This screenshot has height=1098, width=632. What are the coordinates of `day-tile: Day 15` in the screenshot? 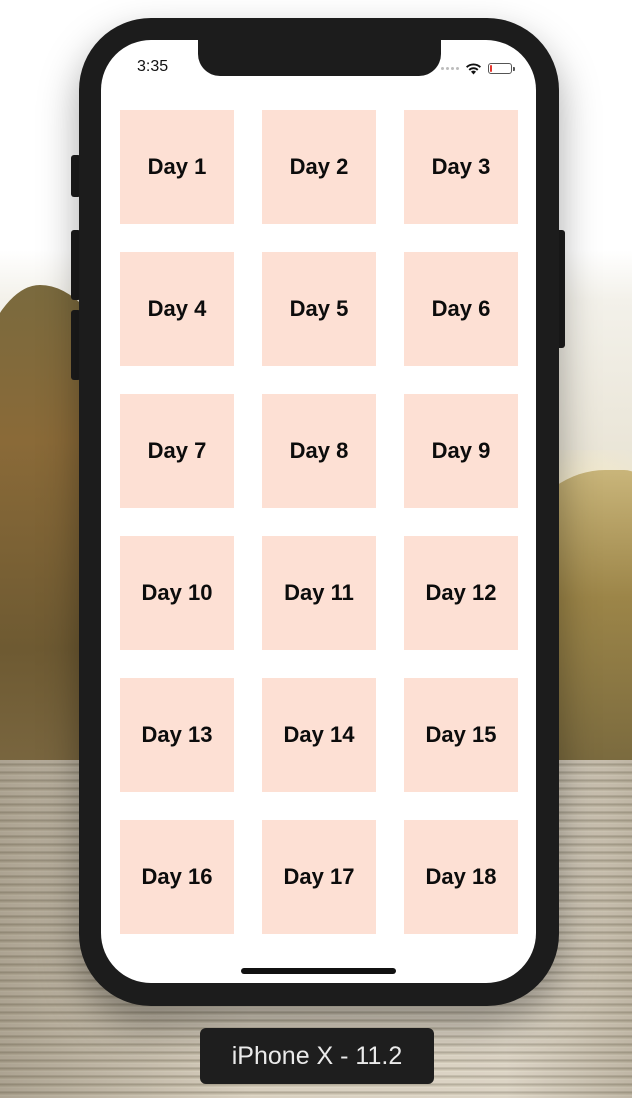 It's located at (461, 735).